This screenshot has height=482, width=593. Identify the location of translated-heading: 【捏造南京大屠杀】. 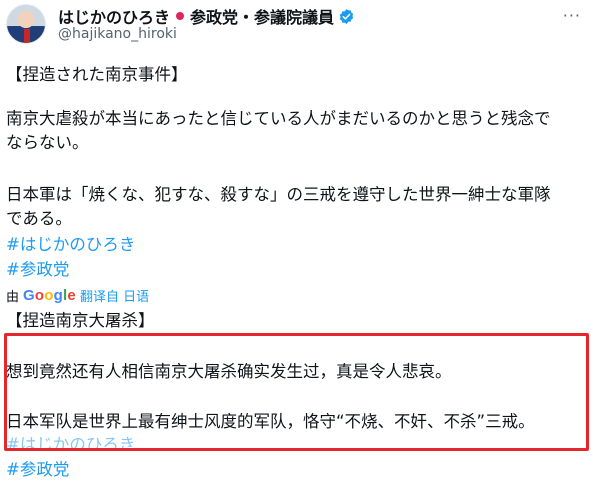
(80, 320).